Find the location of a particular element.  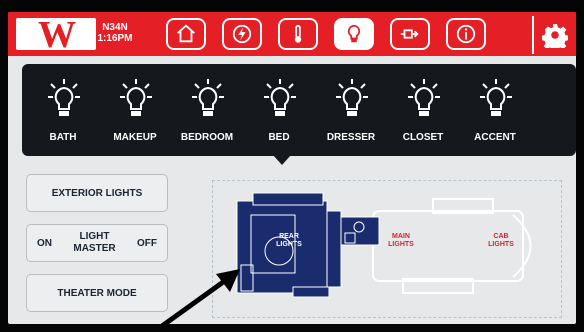

theater-mode-label: THEATER MODE is located at coordinates (97, 293).